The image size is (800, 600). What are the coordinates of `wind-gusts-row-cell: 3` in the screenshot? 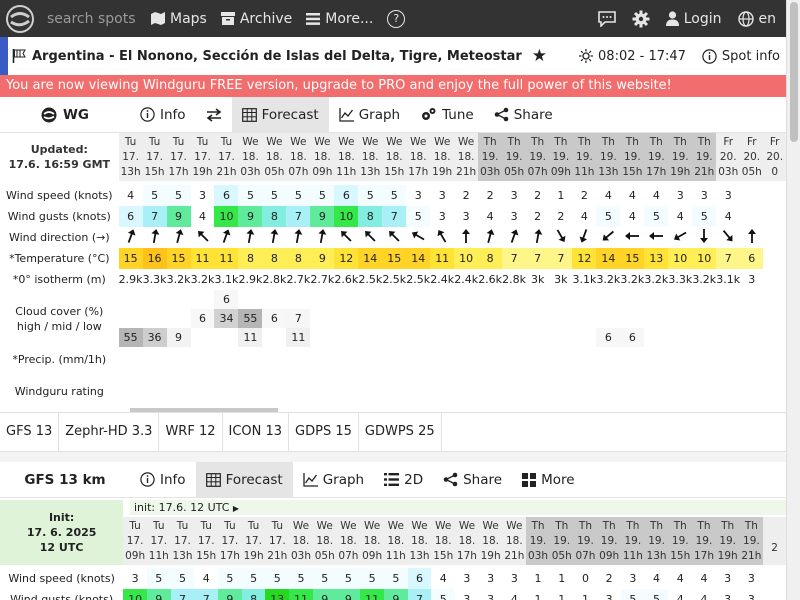 It's located at (514, 216).